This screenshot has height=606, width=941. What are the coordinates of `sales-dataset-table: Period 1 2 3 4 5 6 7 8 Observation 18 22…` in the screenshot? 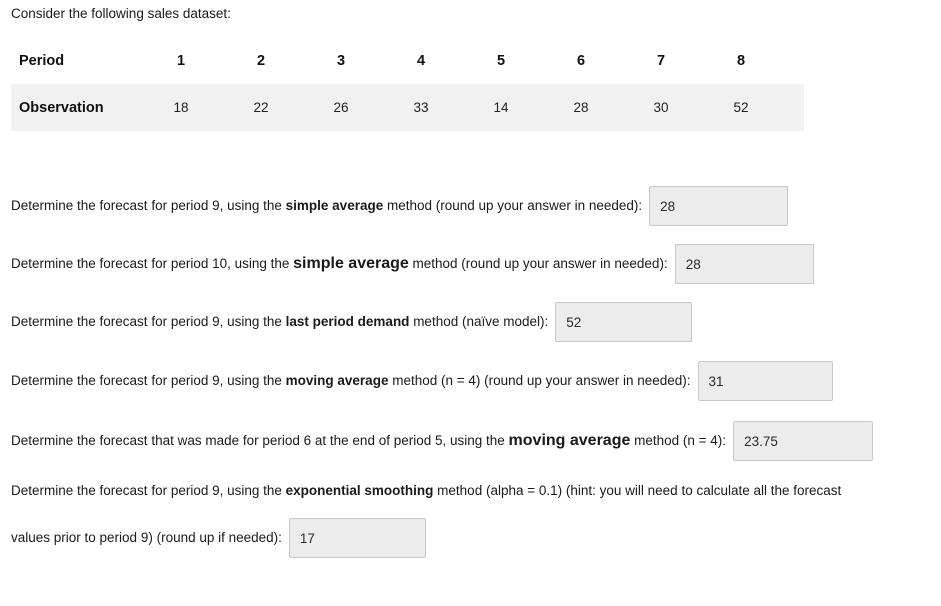 It's located at (407, 84).